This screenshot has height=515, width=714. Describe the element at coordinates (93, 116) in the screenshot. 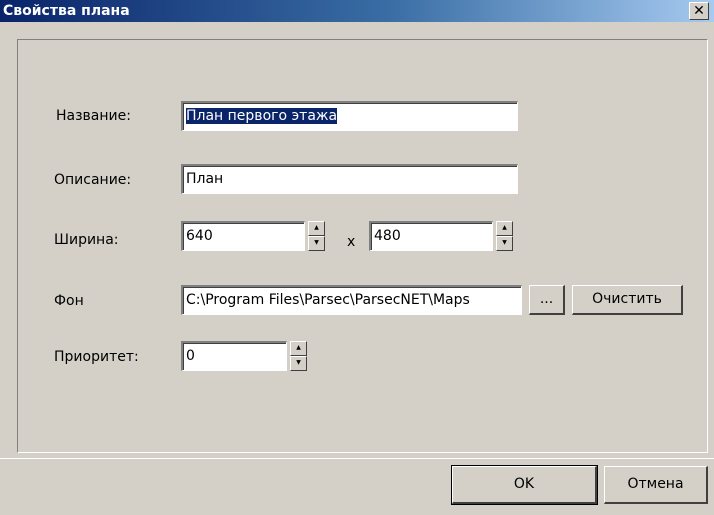

I see `name-label: Название:` at that location.